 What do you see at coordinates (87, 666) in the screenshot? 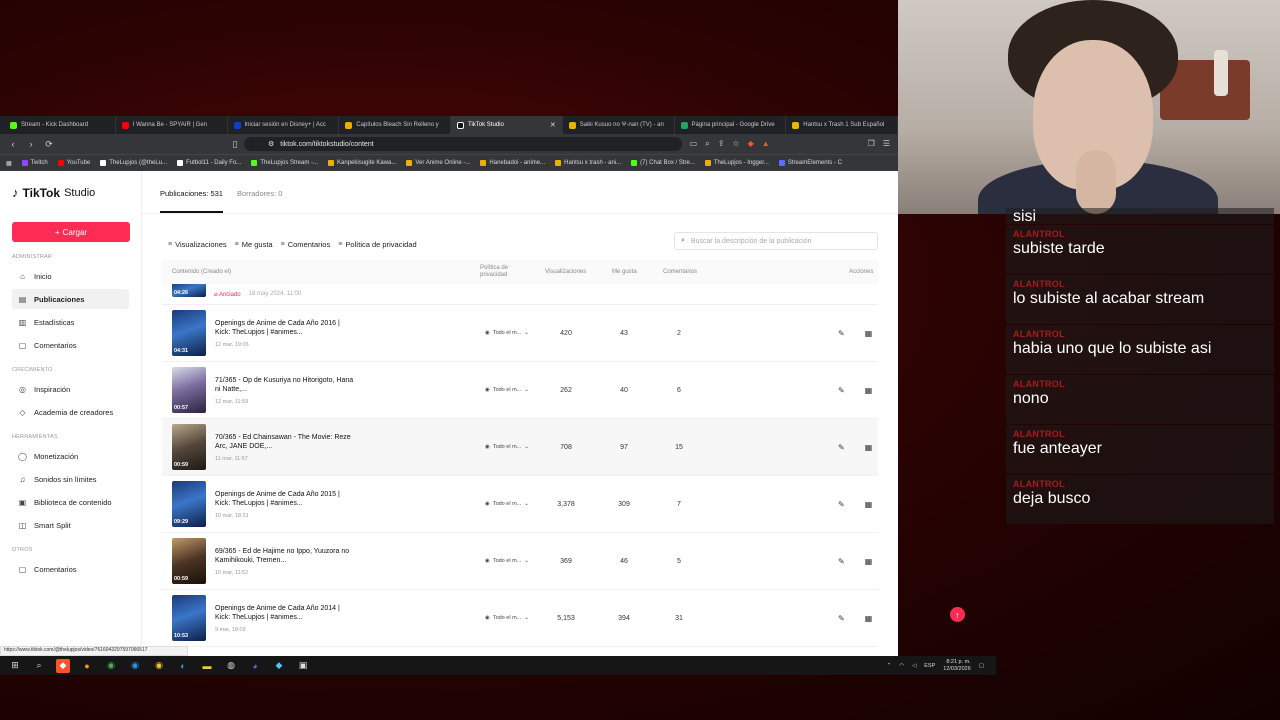
I see `firefox-icon: ●` at bounding box center [87, 666].